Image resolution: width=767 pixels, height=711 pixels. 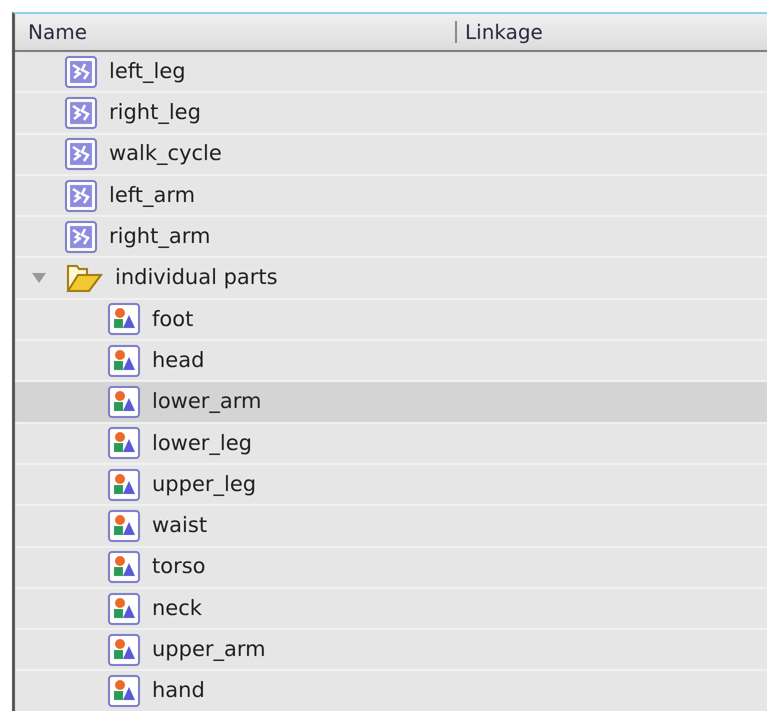 What do you see at coordinates (155, 112) in the screenshot?
I see `item-name: right_leg` at bounding box center [155, 112].